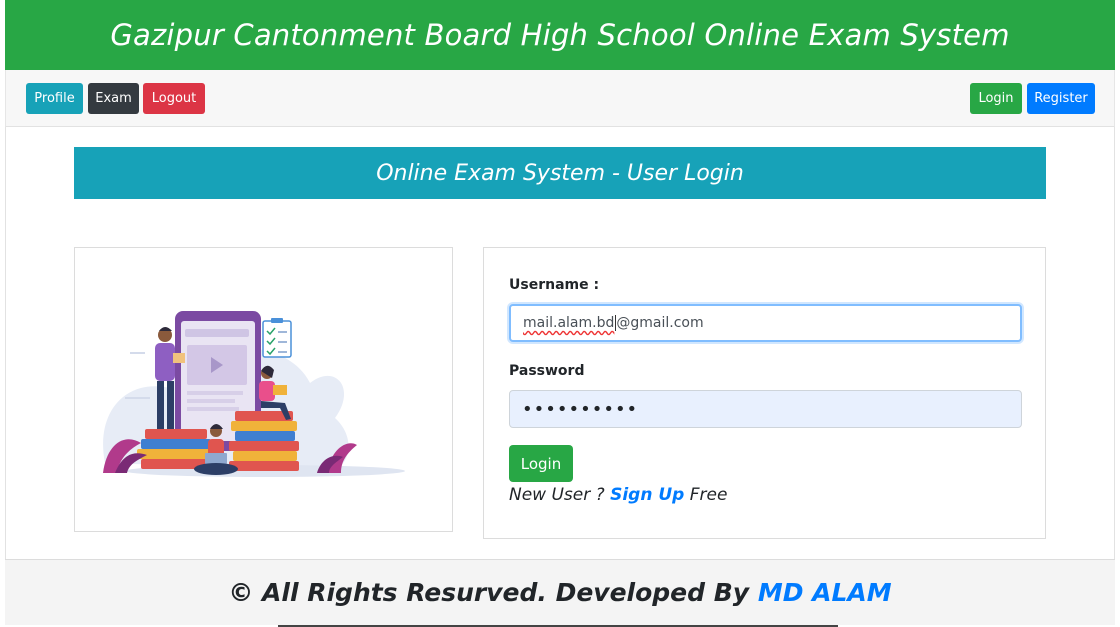  Describe the element at coordinates (765, 409) in the screenshot. I see `password-input: ••••••••••` at that location.